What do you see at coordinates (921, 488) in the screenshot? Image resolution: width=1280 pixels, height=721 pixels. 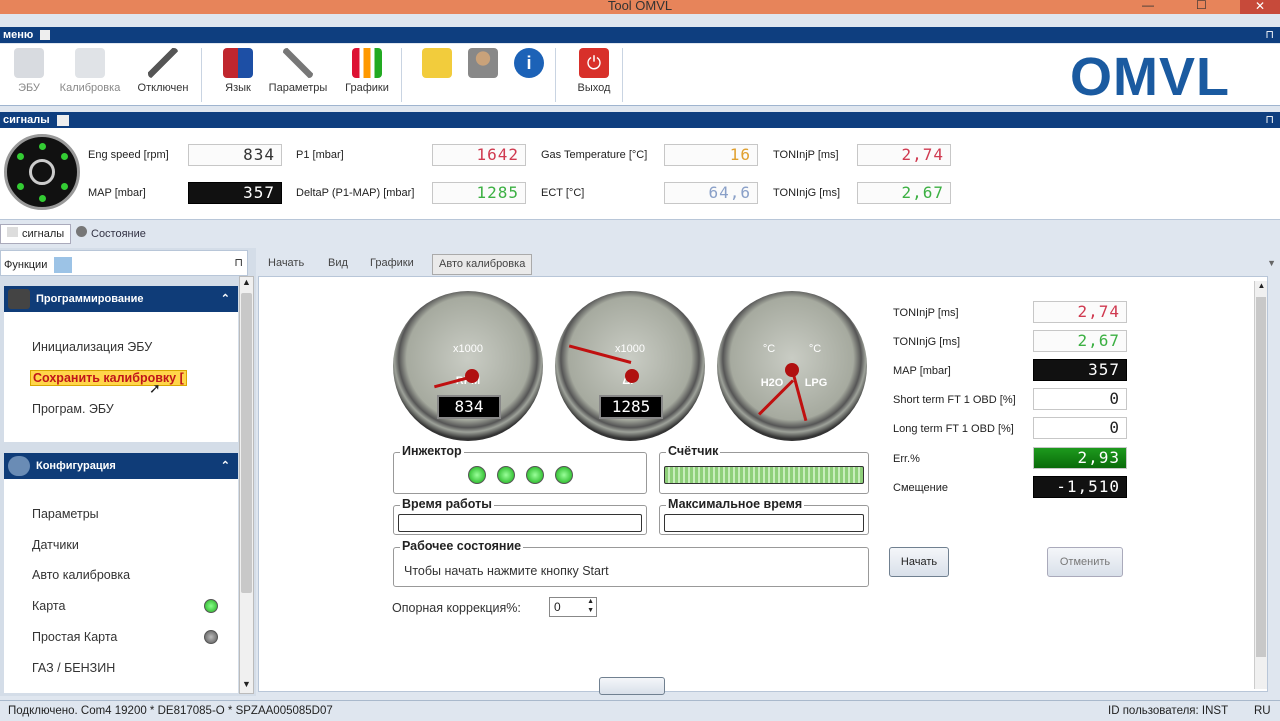 I see `rv-label: Смещение` at bounding box center [921, 488].